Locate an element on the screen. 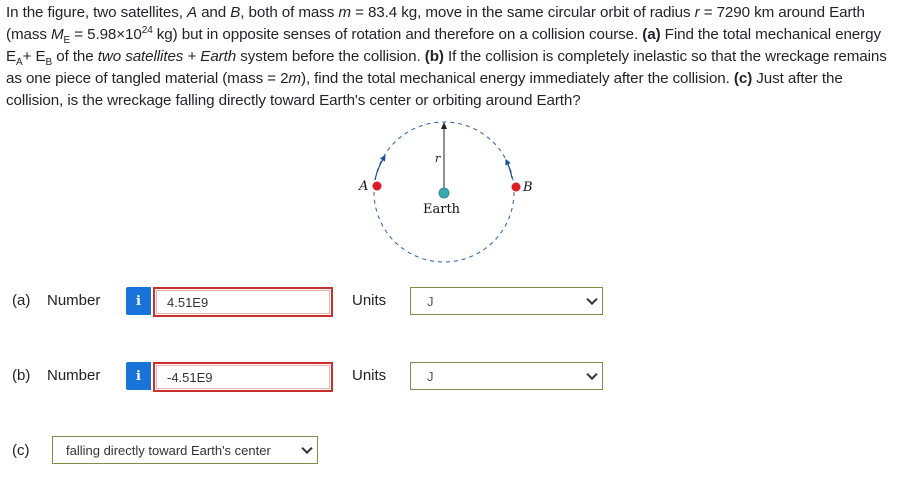  orbit-figure: A B r Earth is located at coordinates (445, 192).